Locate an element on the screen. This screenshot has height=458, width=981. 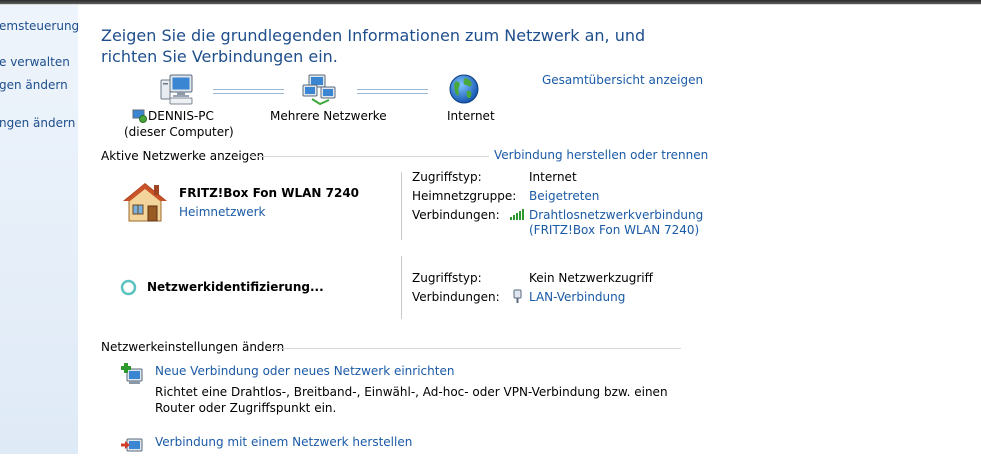
network1-divider is located at coordinates (401, 206).